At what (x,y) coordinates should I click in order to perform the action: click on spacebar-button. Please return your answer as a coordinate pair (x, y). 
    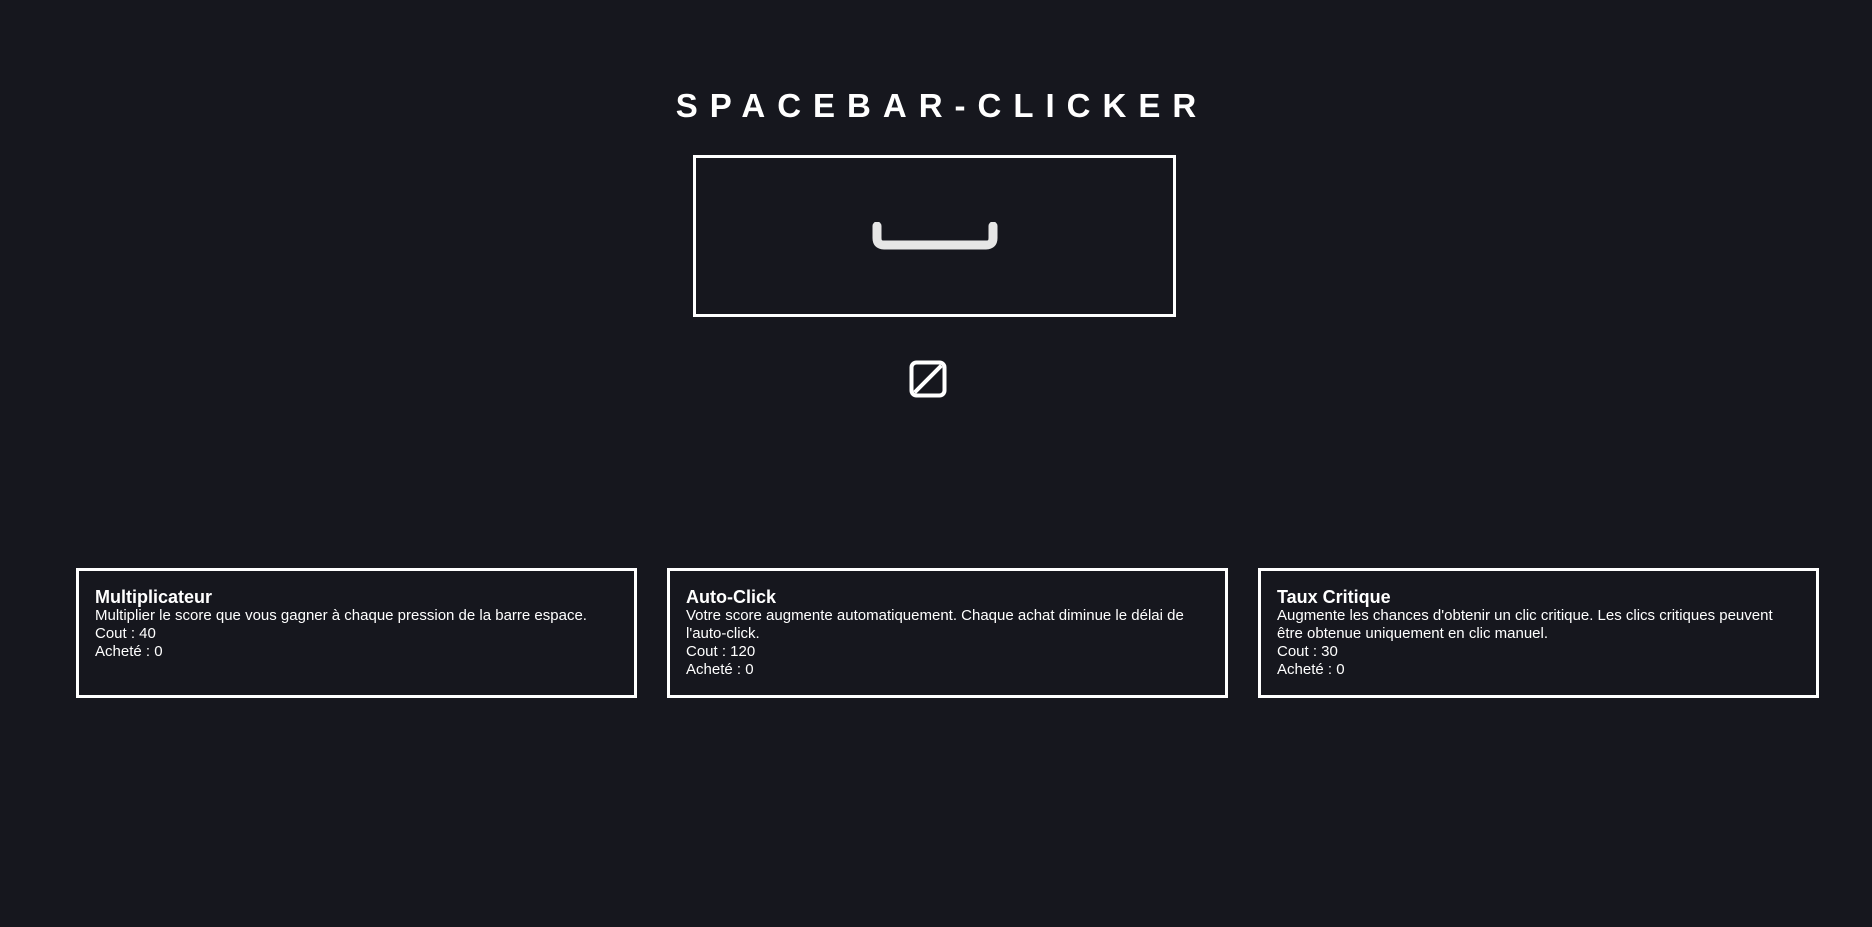
    Looking at the image, I should click on (934, 236).